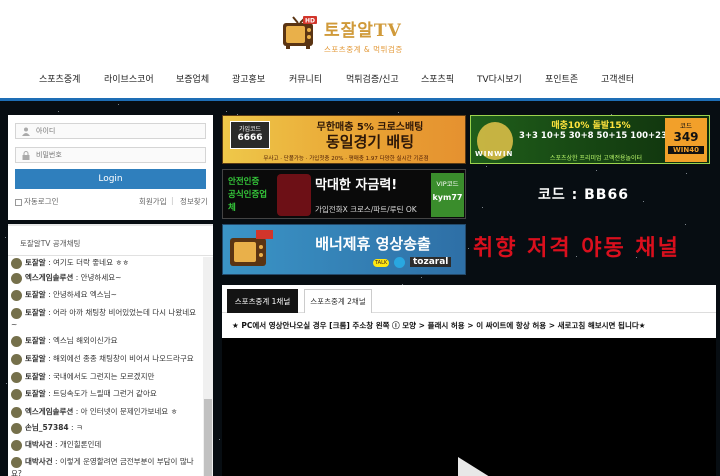 The height and width of the screenshot is (476, 720). Describe the element at coordinates (381, 263) in the screenshot. I see `kakaotalk-icon: TALK` at that location.